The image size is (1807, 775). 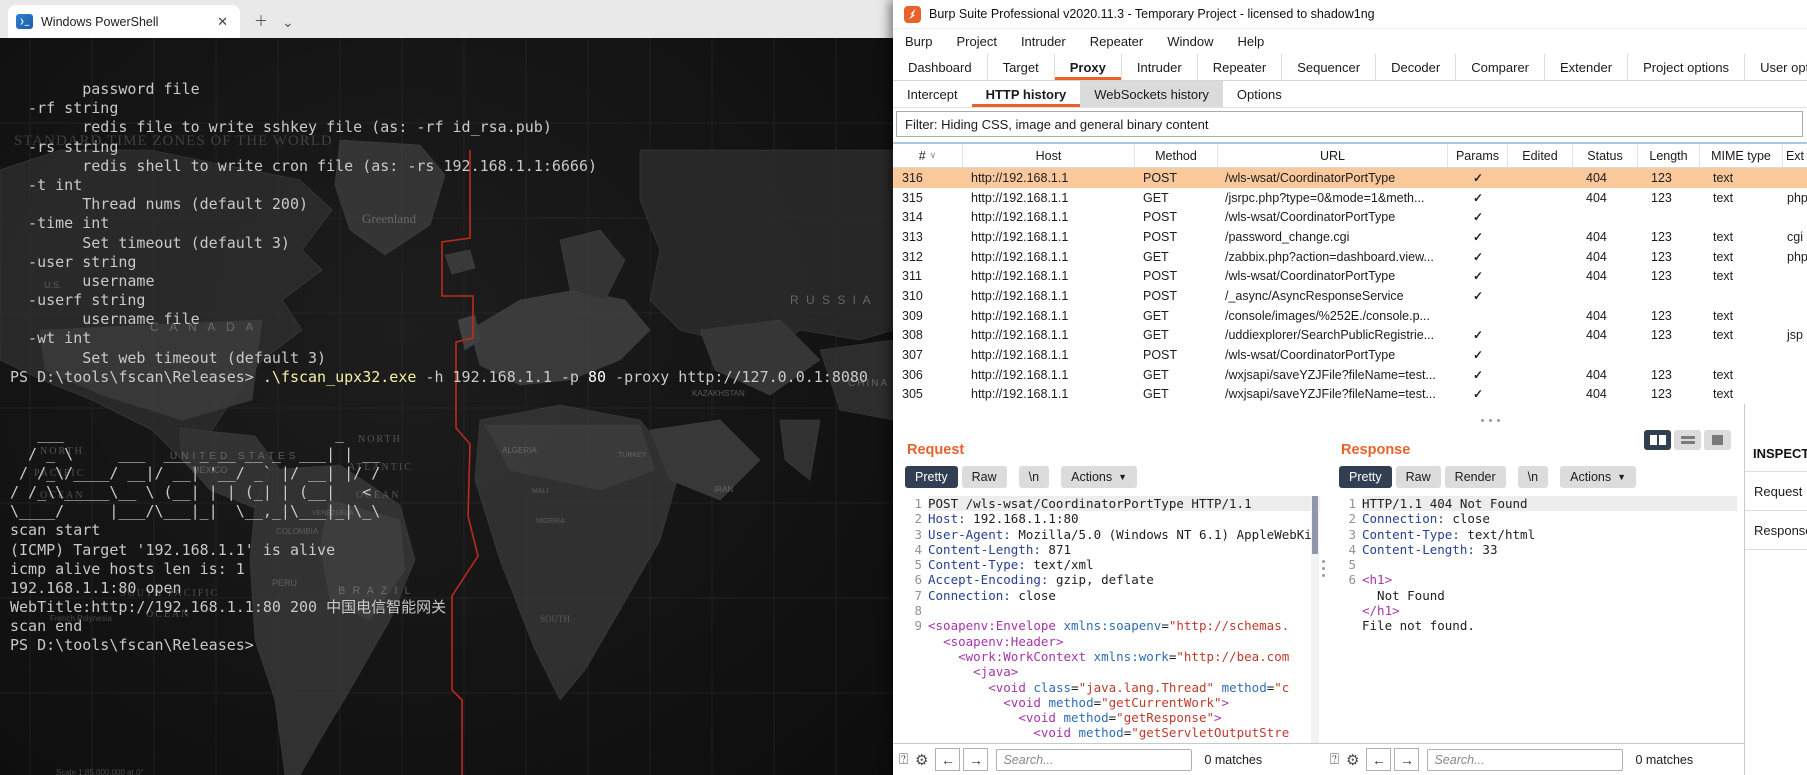 I want to click on tab-proxy: Proxy, so click(x=1088, y=67).